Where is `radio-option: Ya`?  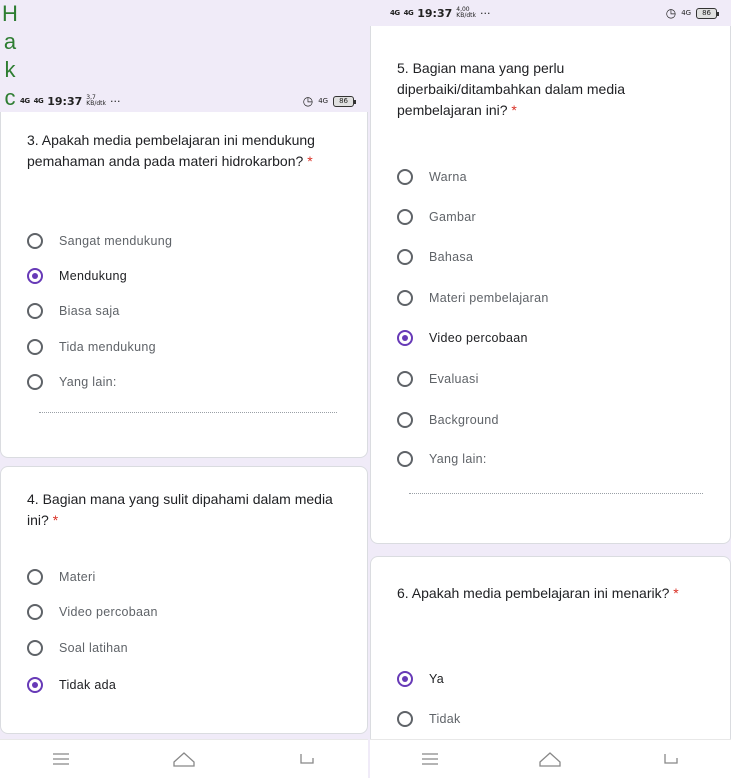 radio-option: Ya is located at coordinates (558, 679).